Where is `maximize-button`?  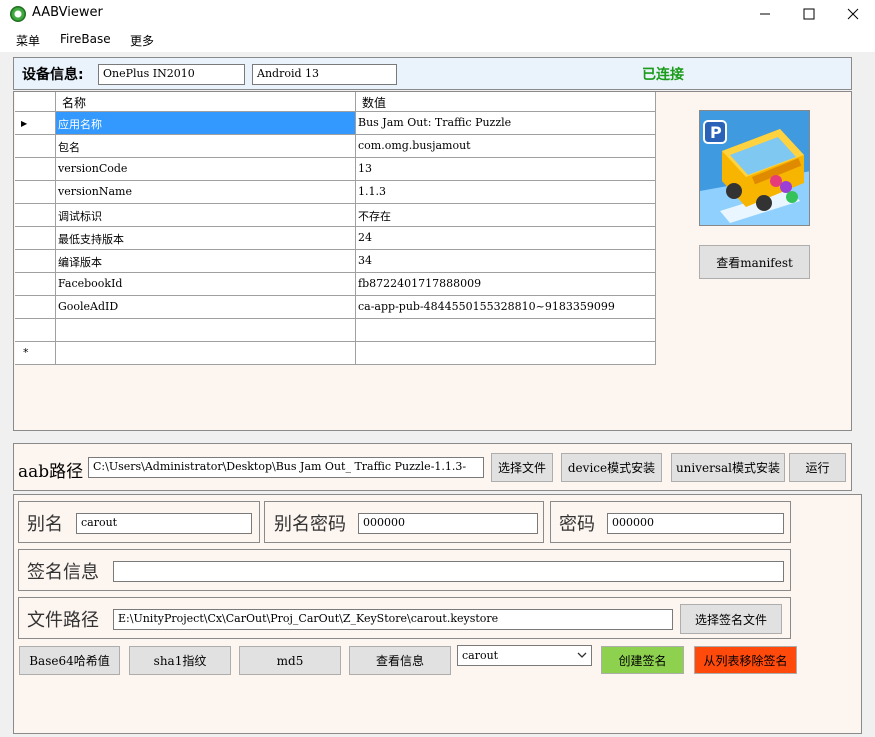
maximize-button is located at coordinates (809, 13).